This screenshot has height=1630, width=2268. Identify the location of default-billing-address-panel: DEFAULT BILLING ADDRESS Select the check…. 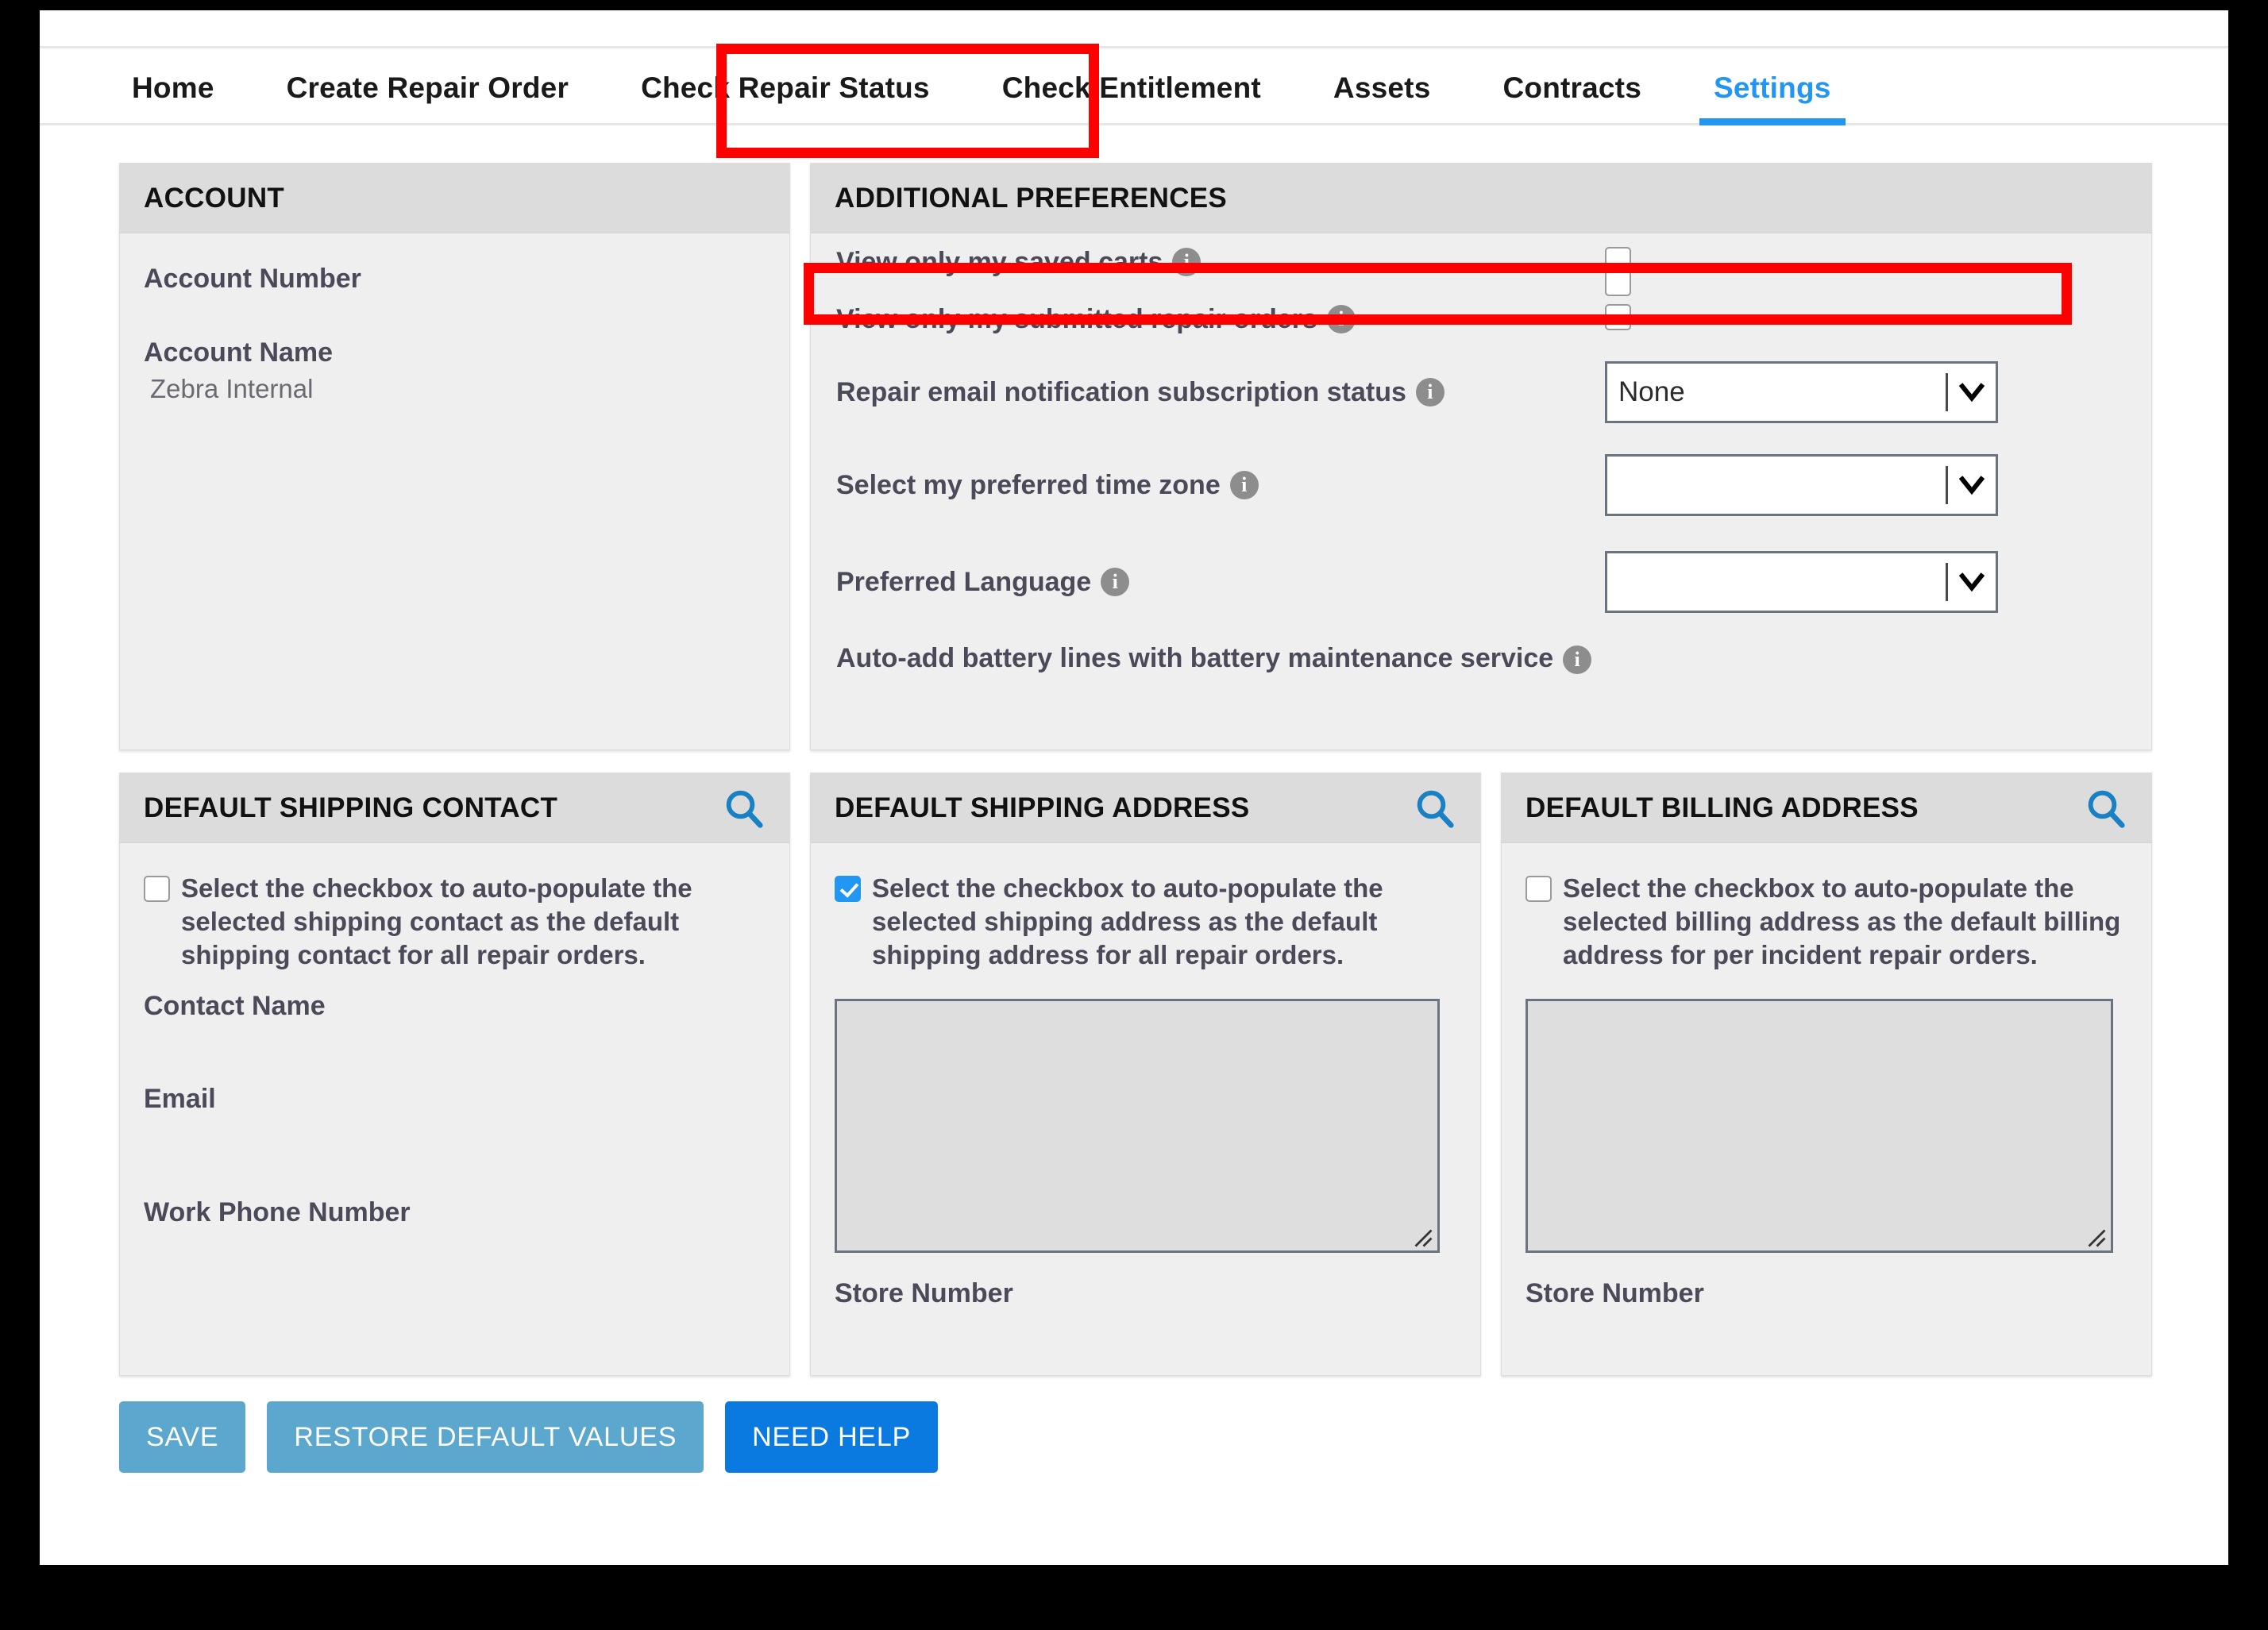
(1826, 1074).